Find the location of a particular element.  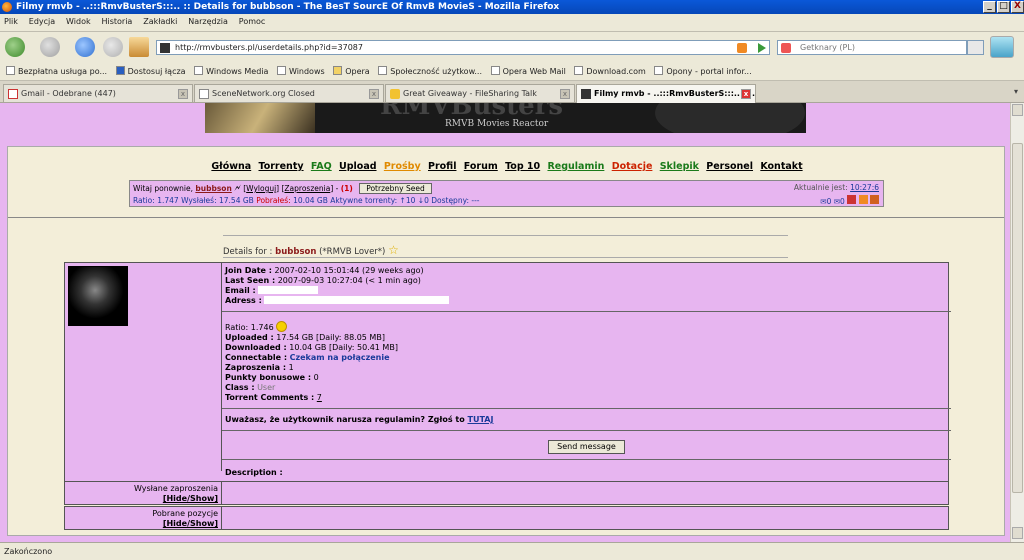

nav-link-forum: Forum is located at coordinates (481, 166).